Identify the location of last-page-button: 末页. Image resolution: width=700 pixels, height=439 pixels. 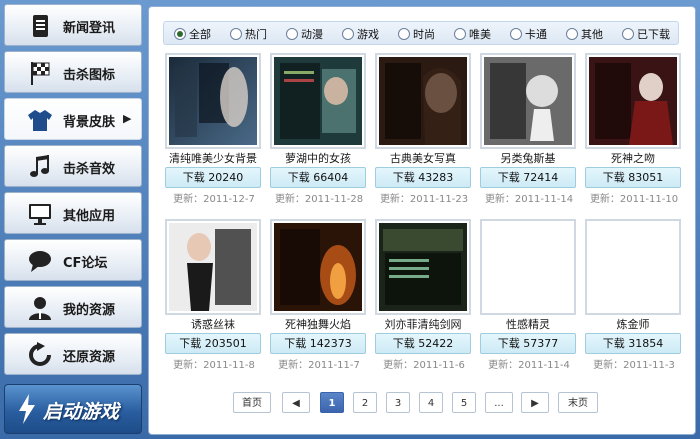
(578, 402).